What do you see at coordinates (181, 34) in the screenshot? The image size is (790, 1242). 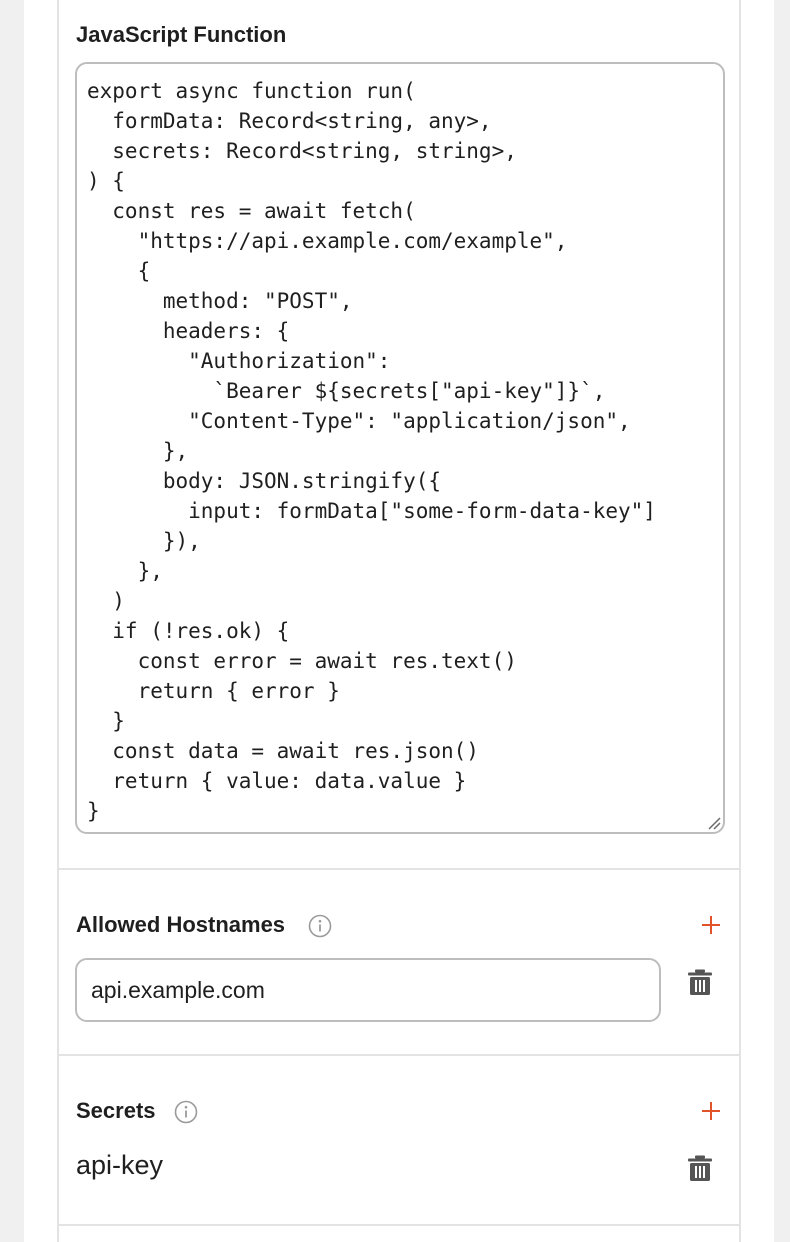 I see `javascript-function-title: JavaScript Function` at bounding box center [181, 34].